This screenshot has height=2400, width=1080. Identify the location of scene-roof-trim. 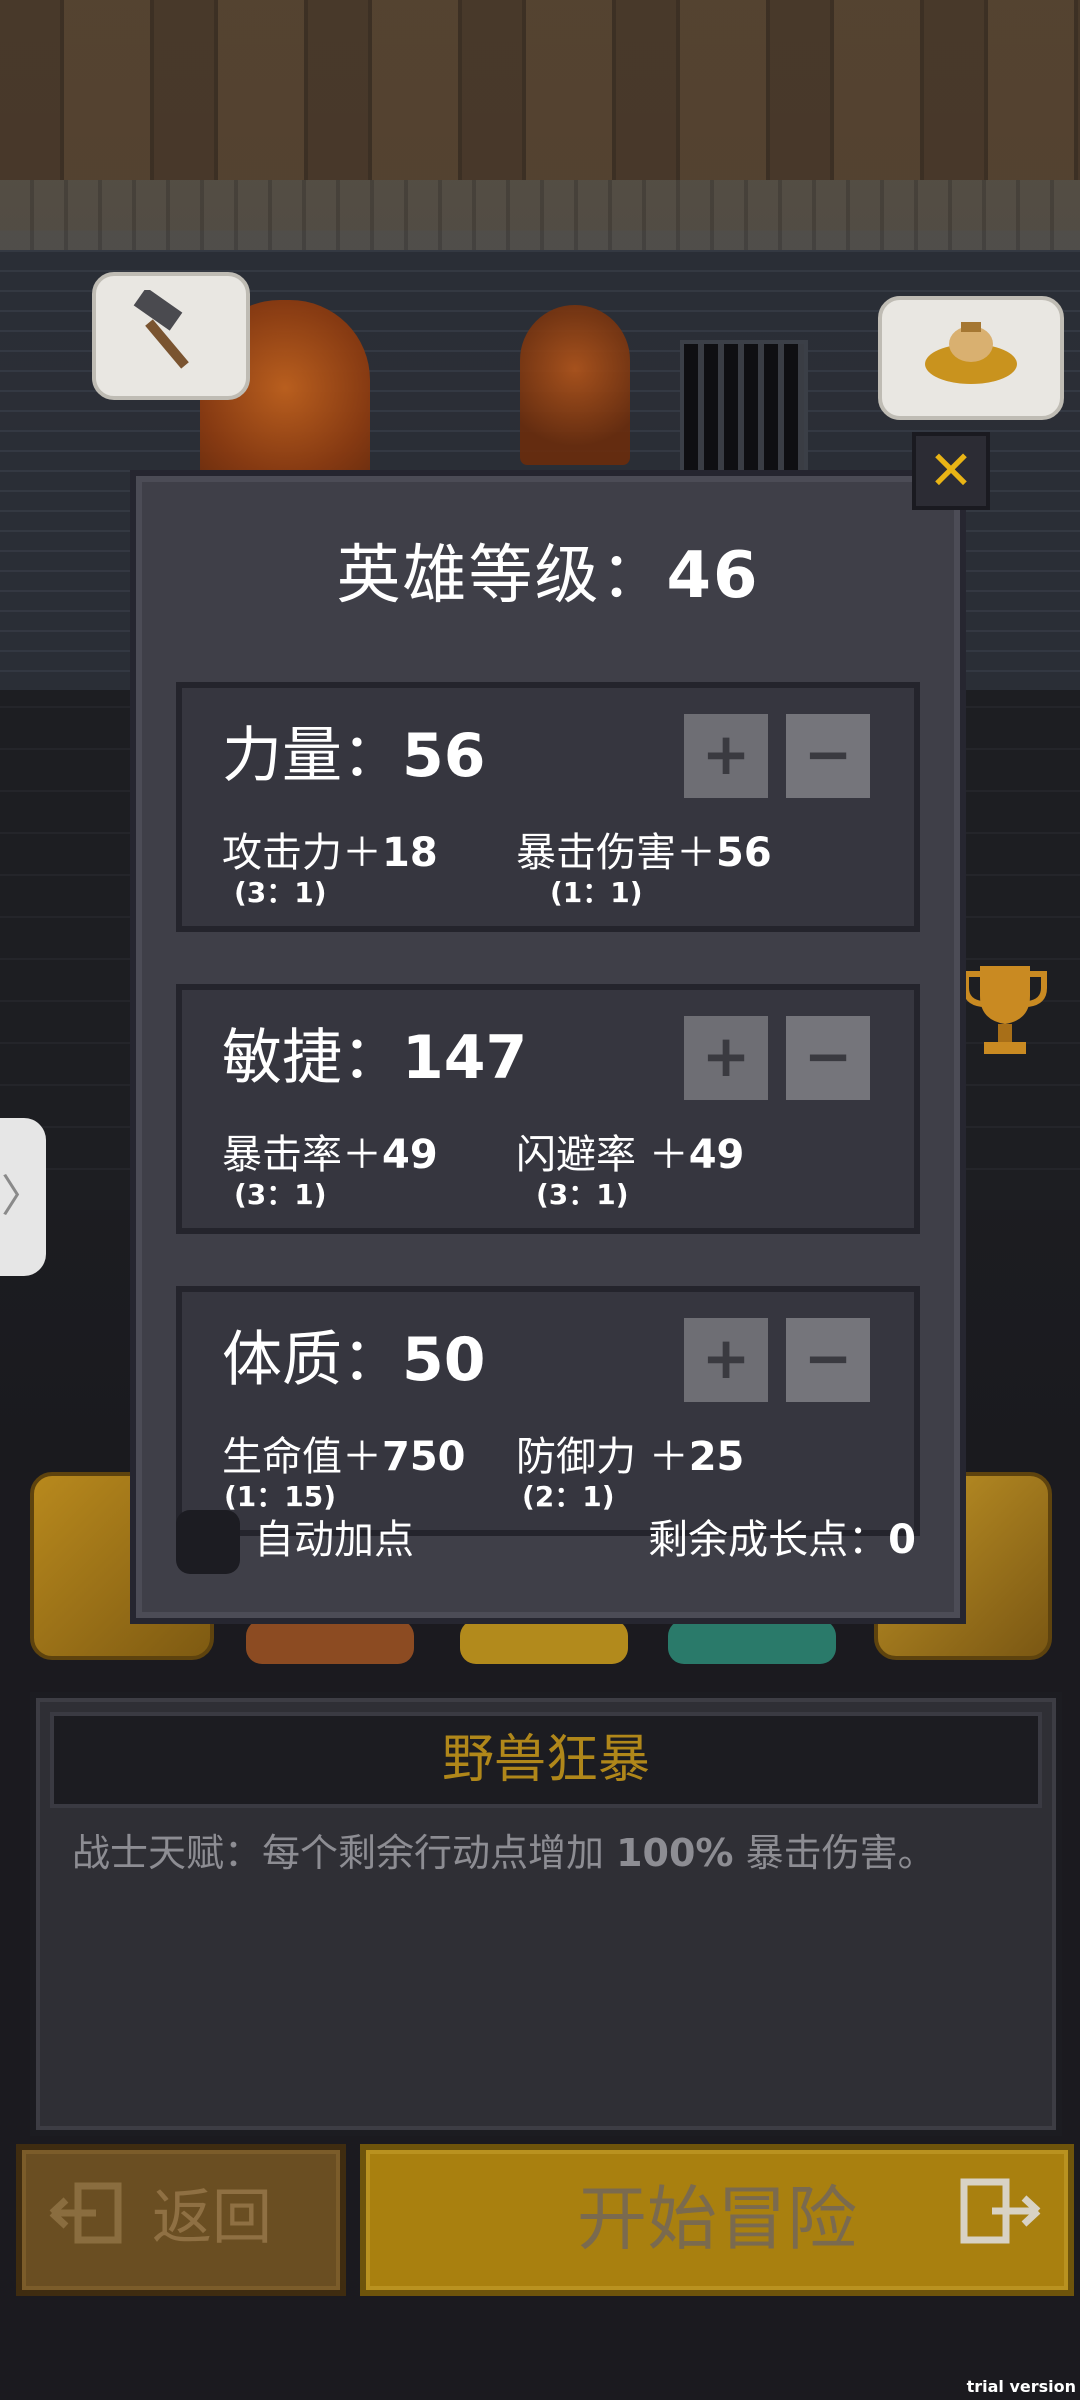
(540, 215).